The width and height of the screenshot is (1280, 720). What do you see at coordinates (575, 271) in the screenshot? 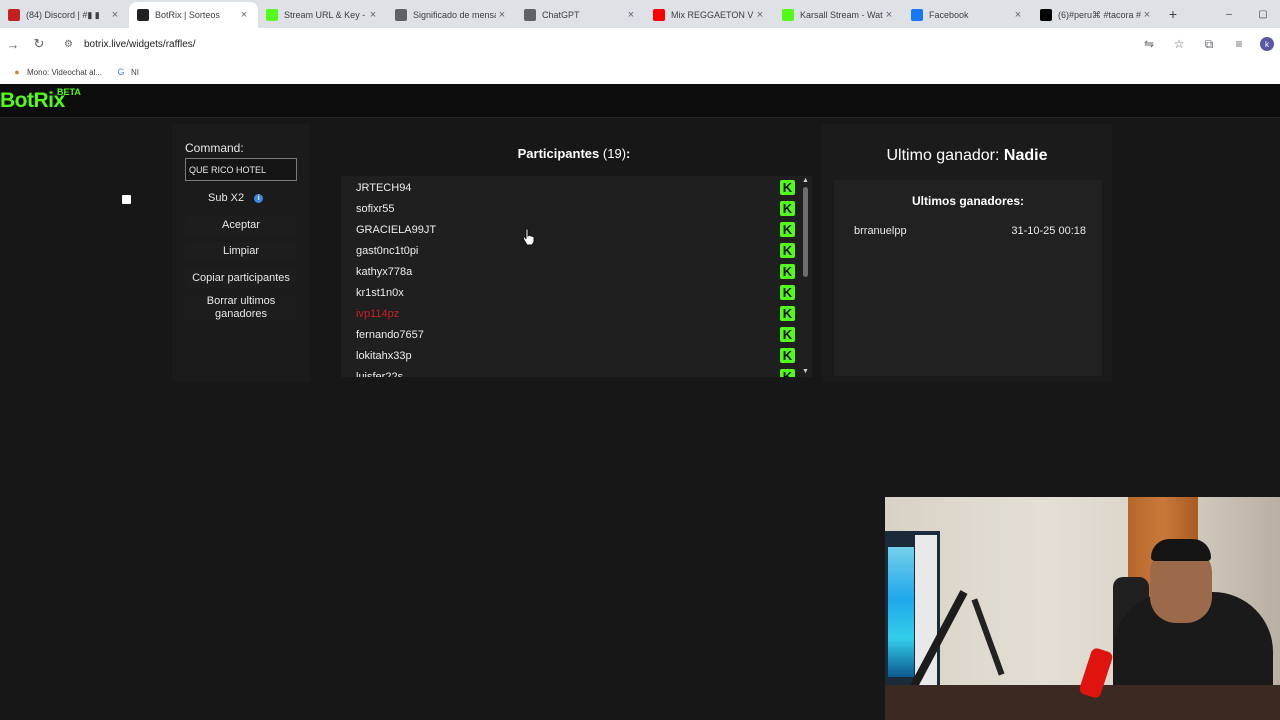
I see `participant-row: kathyx778a K` at bounding box center [575, 271].